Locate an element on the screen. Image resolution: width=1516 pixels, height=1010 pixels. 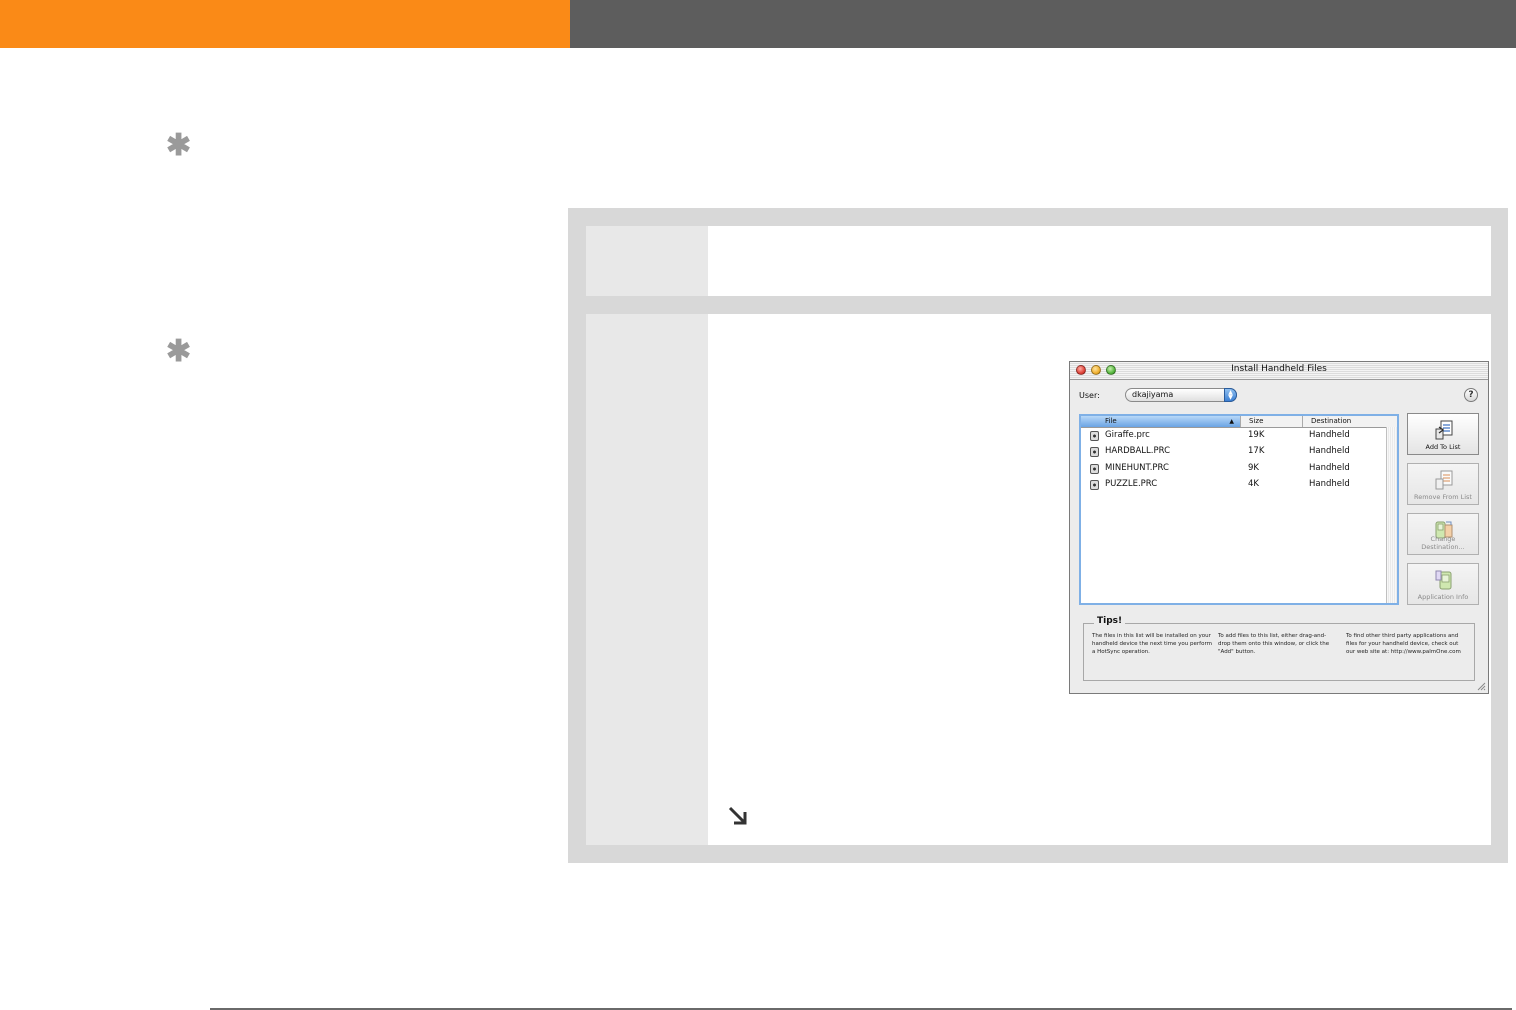
file-size: 9K is located at coordinates (1253, 468).